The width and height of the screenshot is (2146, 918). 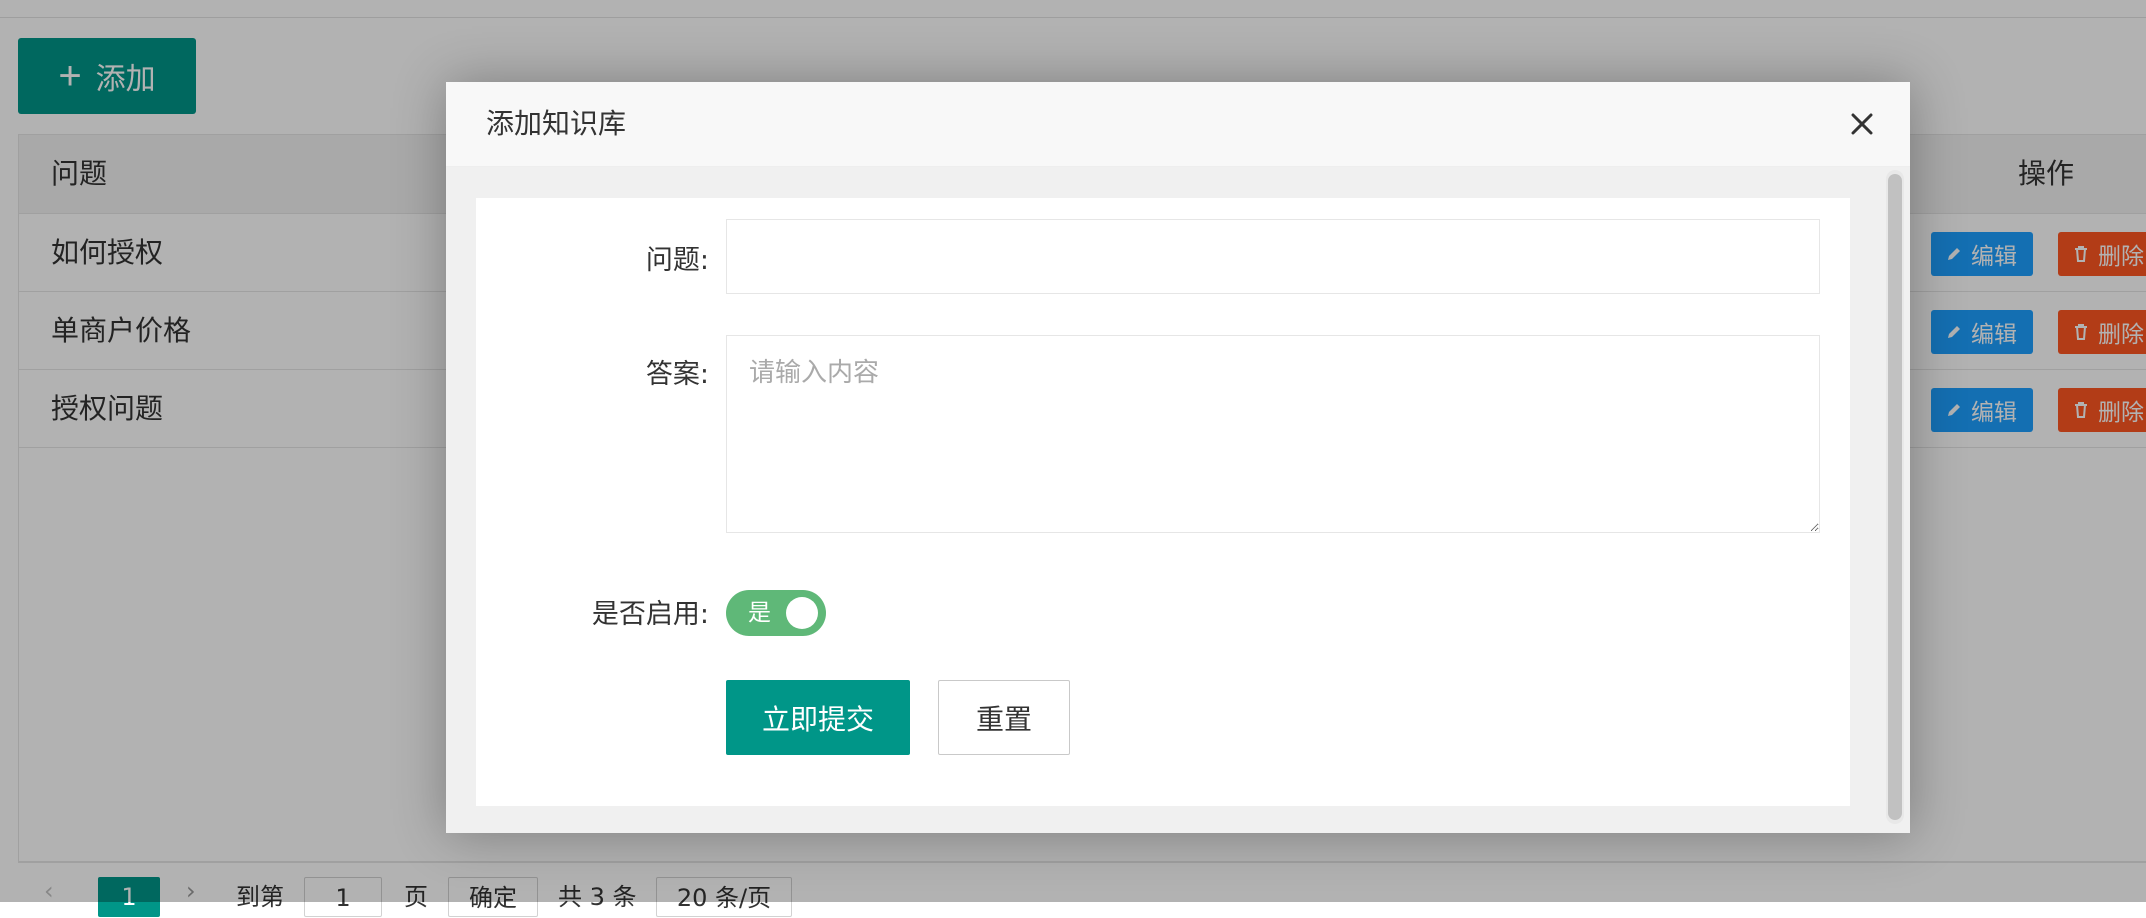 I want to click on switch-knob, so click(x=802, y=613).